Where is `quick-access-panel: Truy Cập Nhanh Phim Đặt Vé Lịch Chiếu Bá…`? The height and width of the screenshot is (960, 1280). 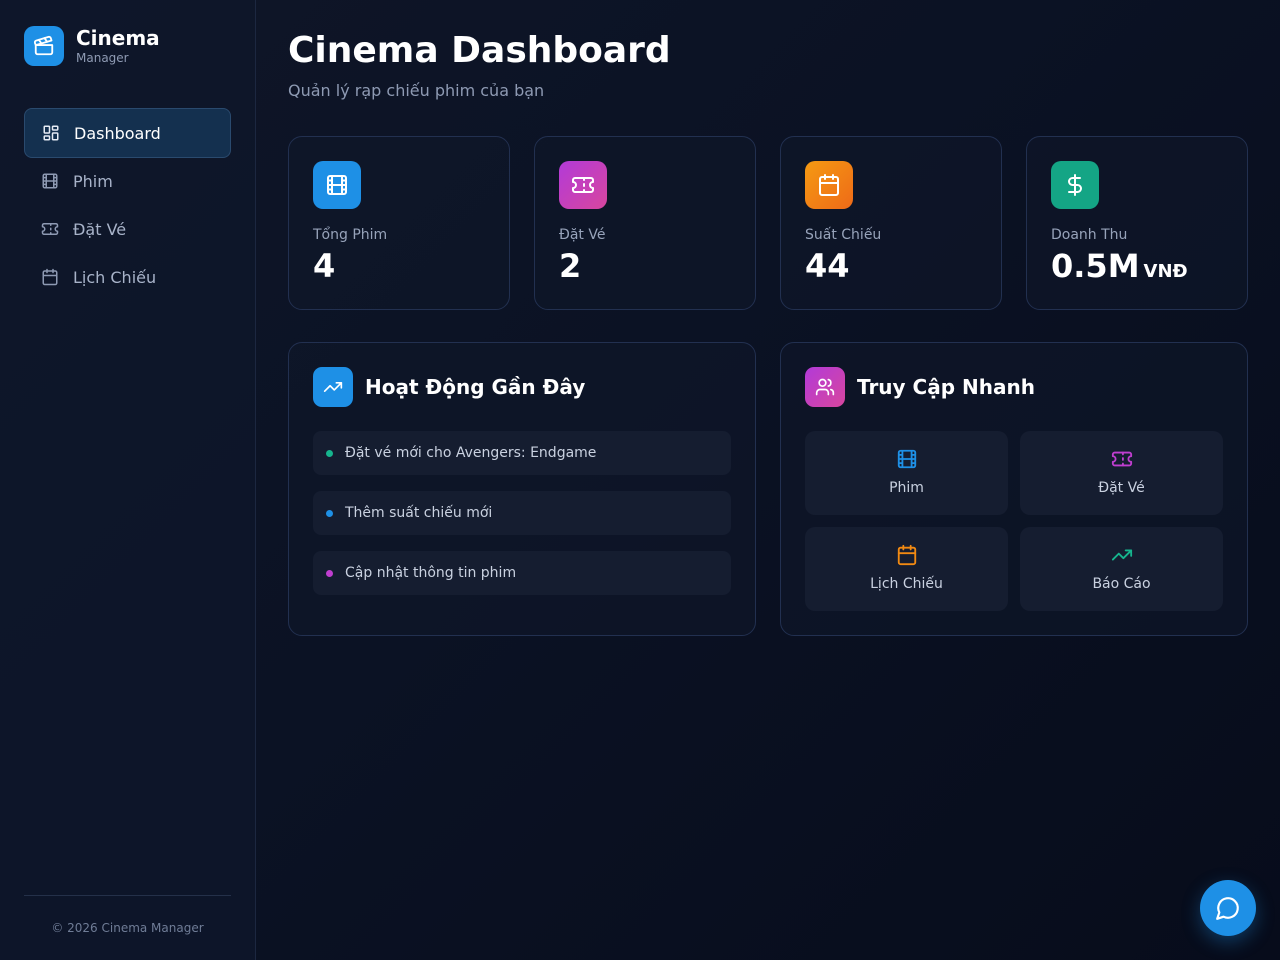 quick-access-panel: Truy Cập Nhanh Phim Đặt Vé Lịch Chiếu Bá… is located at coordinates (1014, 489).